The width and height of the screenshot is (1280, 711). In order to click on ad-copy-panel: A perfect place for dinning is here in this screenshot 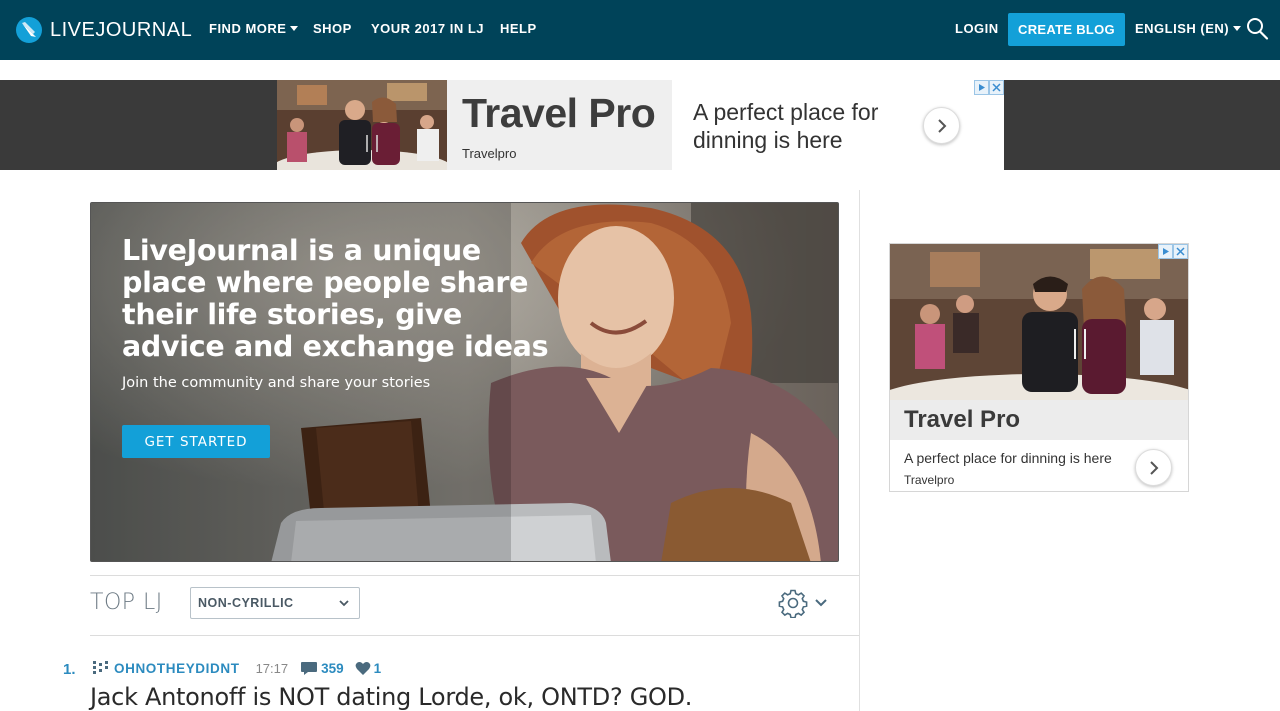, I will do `click(838, 125)`.